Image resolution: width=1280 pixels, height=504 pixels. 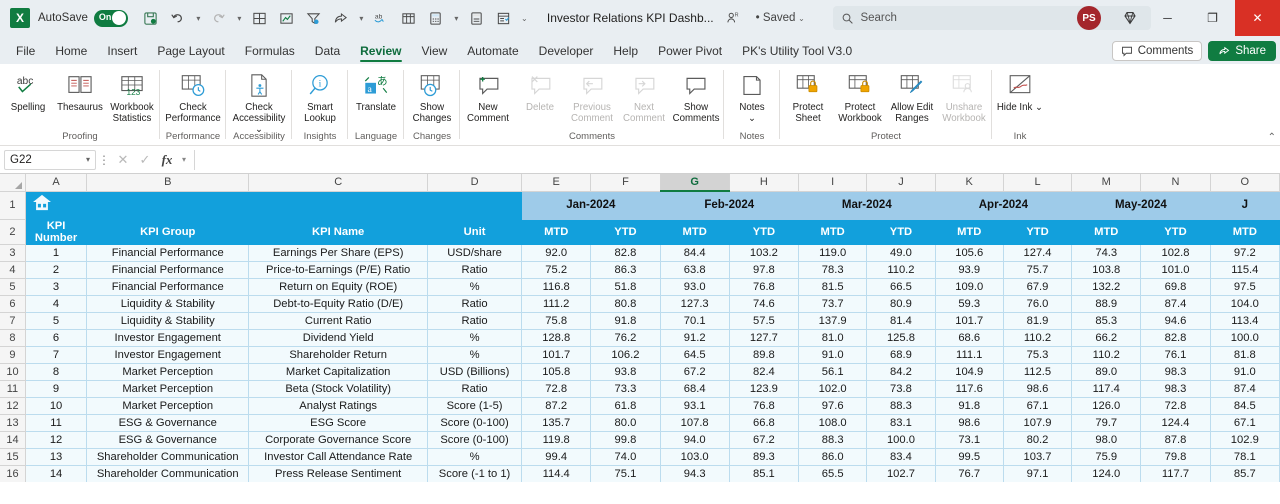 What do you see at coordinates (1106, 304) in the screenshot?
I see `cell-M6: 88.9` at bounding box center [1106, 304].